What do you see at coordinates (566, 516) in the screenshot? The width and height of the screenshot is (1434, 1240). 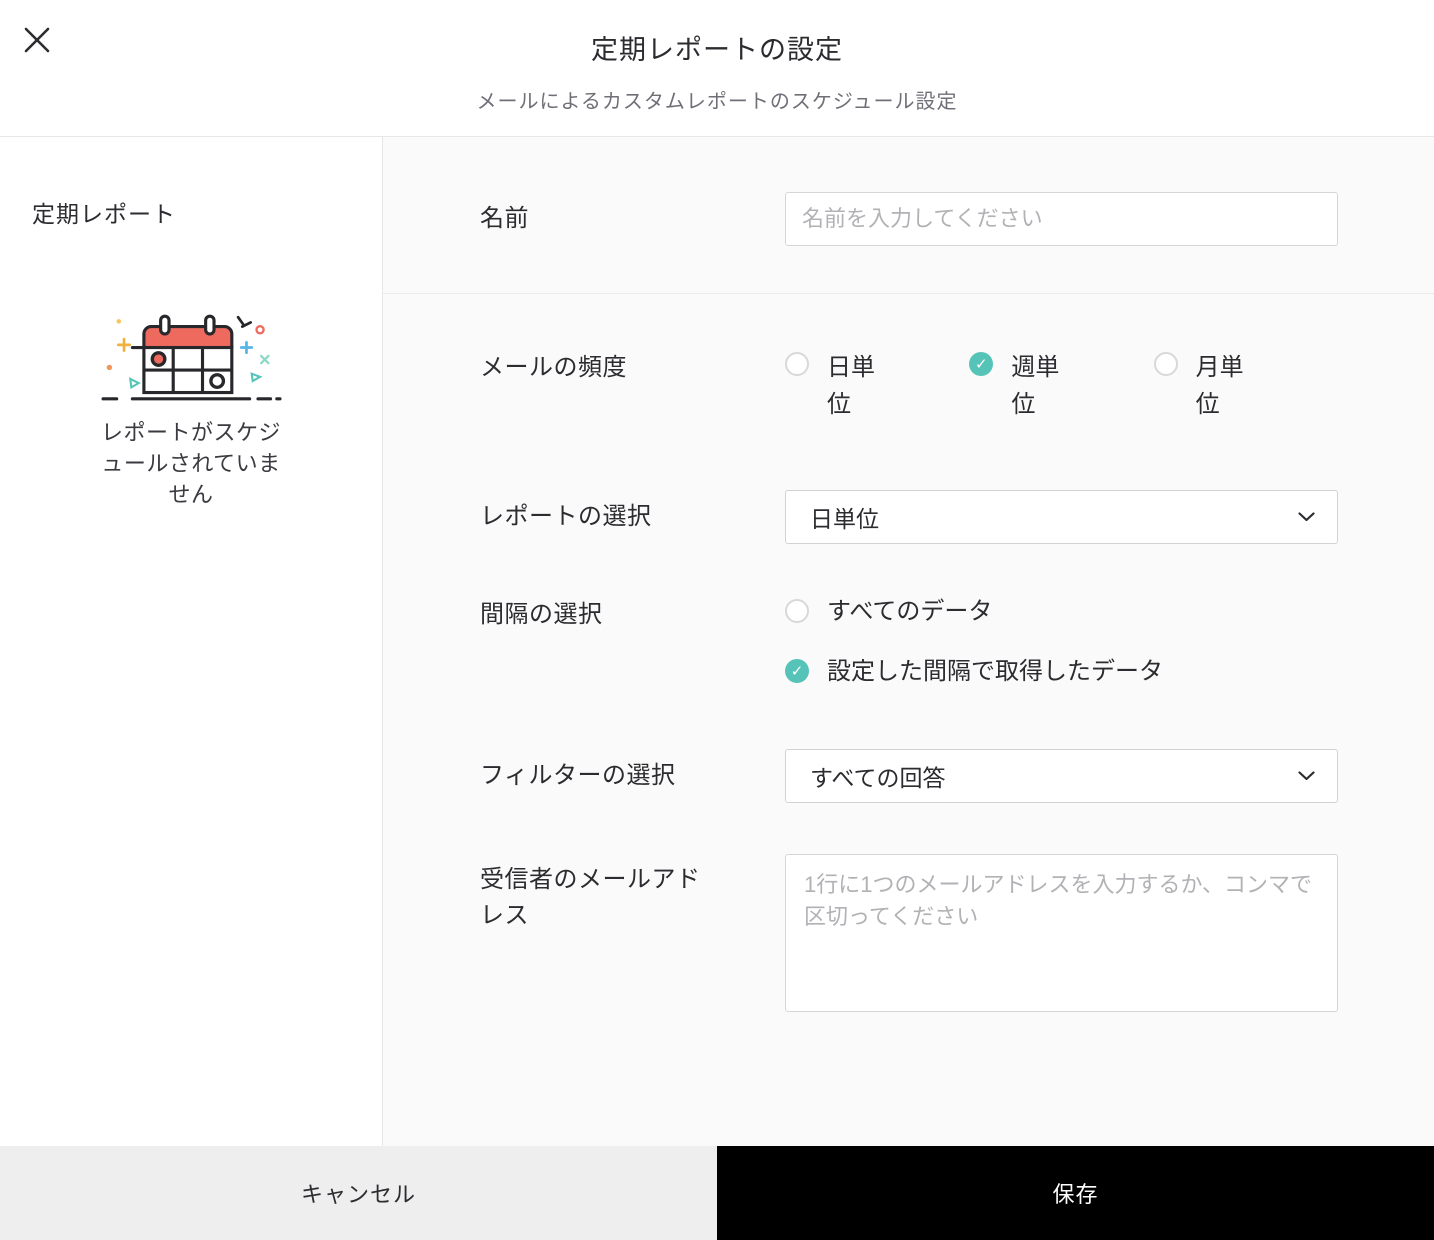 I see `report-select-label: レポートの選択` at bounding box center [566, 516].